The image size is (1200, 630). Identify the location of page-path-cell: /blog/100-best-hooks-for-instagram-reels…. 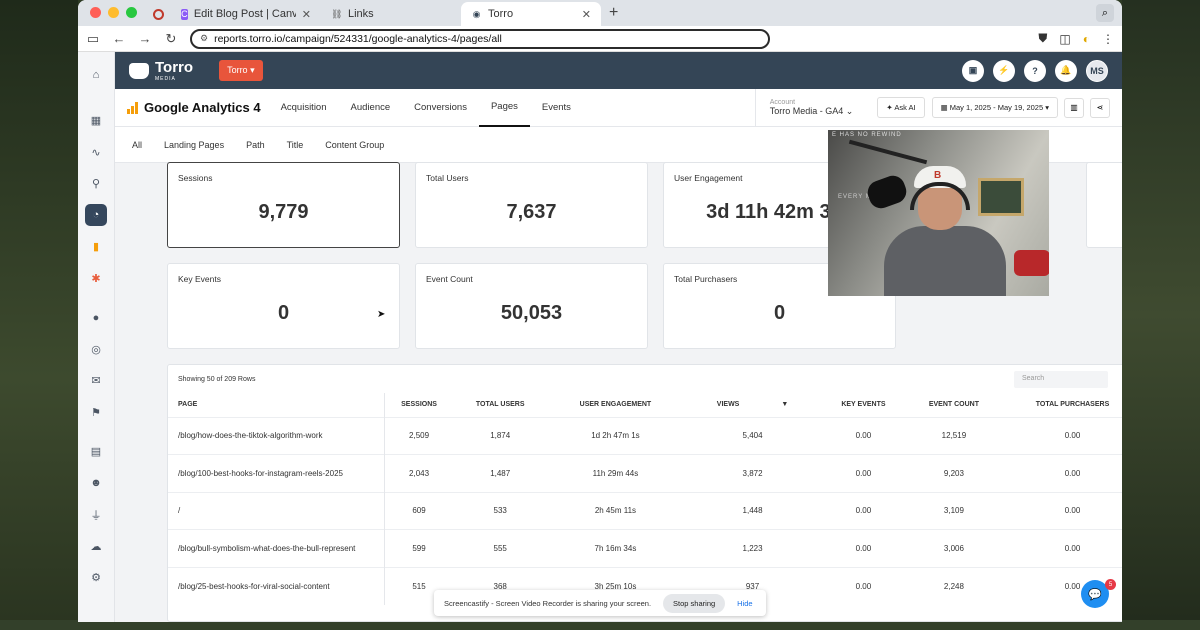
(276, 473).